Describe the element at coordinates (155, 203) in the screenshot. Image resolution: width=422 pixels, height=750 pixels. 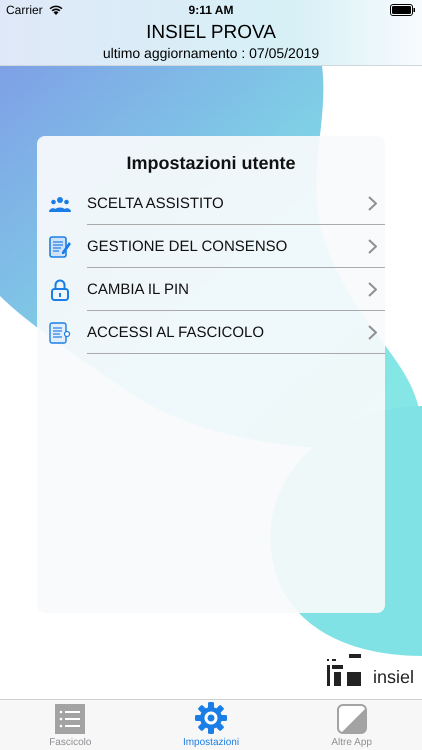
I see `item-label: SCELTA ASSISTITO` at that location.